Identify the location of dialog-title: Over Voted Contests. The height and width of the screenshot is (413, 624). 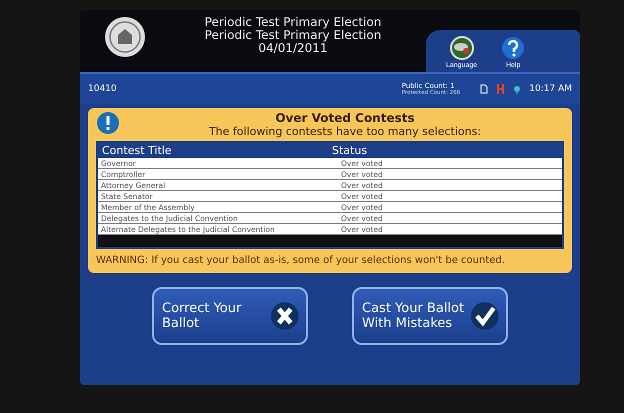
(345, 118).